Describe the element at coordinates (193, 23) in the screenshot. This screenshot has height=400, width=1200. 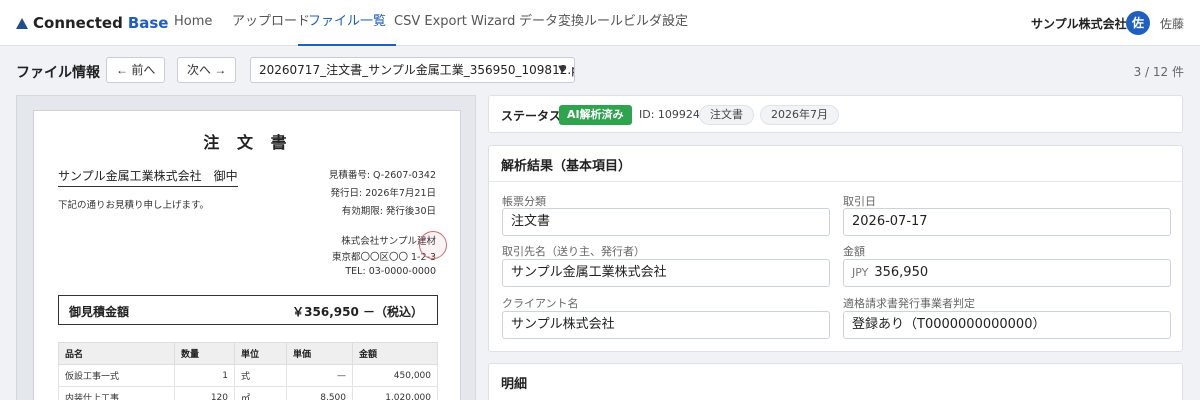
I see `nav-tab-home: Home` at that location.